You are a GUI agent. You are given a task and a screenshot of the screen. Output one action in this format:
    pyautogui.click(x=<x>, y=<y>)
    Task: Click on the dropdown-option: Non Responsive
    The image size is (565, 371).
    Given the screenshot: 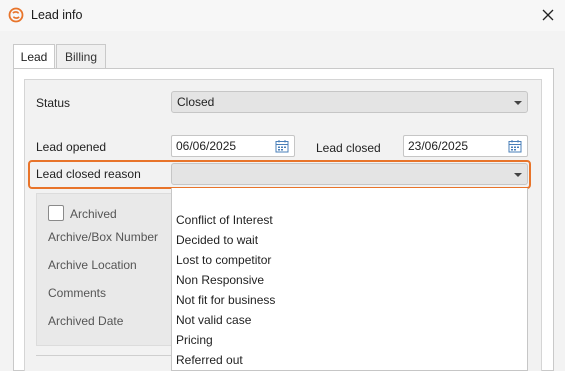 What is the action you would take?
    pyautogui.click(x=220, y=280)
    